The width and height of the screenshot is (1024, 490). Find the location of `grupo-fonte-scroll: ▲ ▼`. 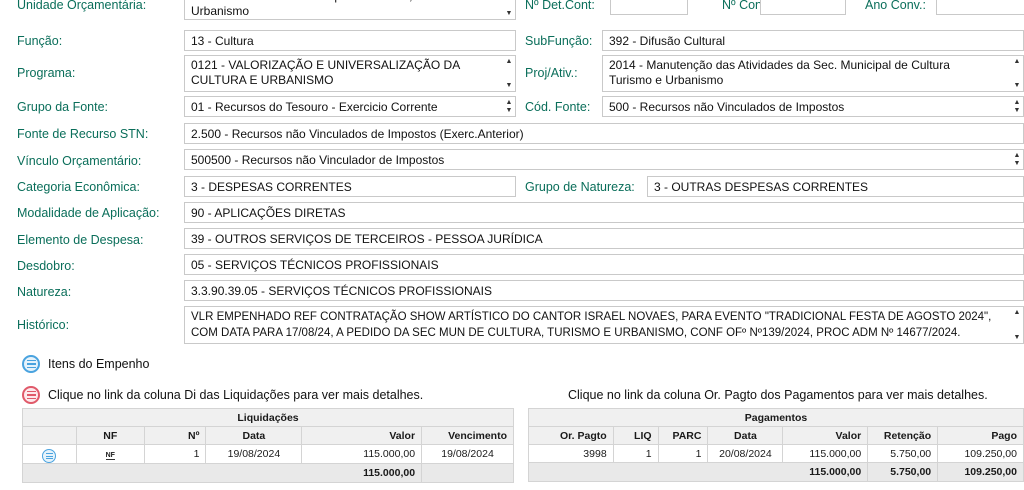

grupo-fonte-scroll: ▲ ▼ is located at coordinates (509, 106).